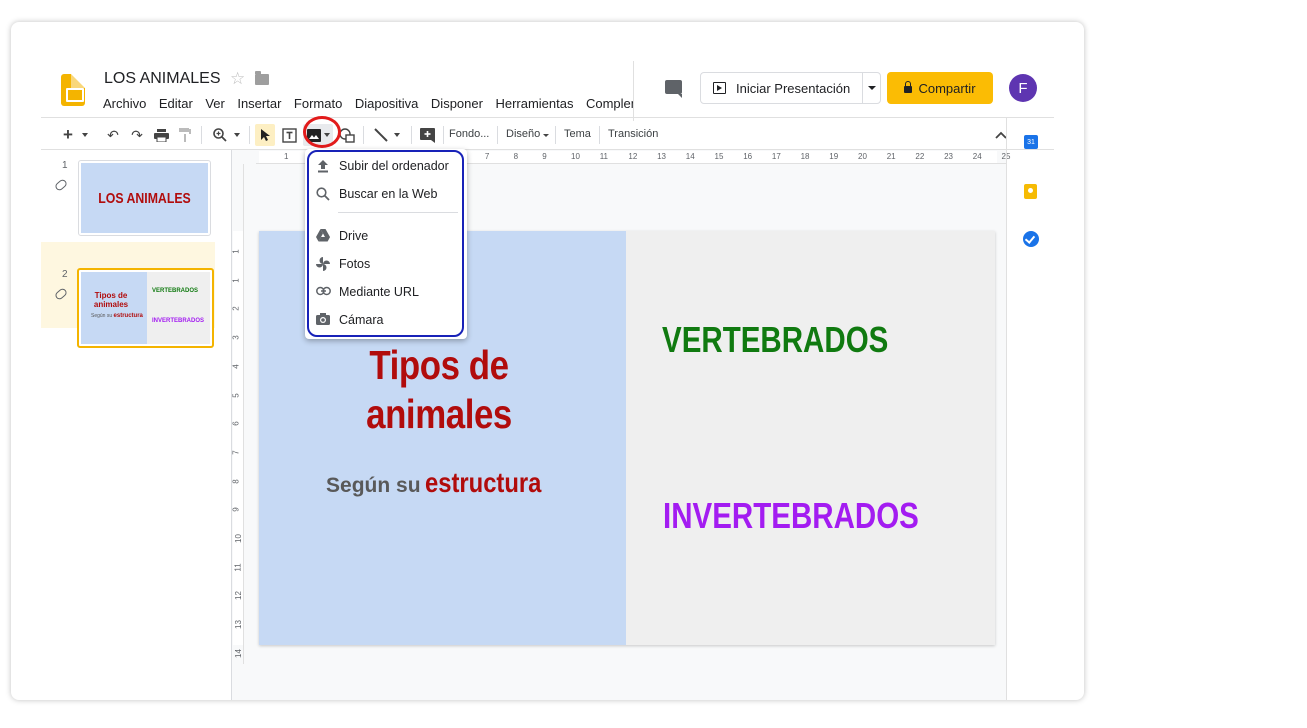  Describe the element at coordinates (215, 103) in the screenshot. I see `menu-ver: Ver` at that location.